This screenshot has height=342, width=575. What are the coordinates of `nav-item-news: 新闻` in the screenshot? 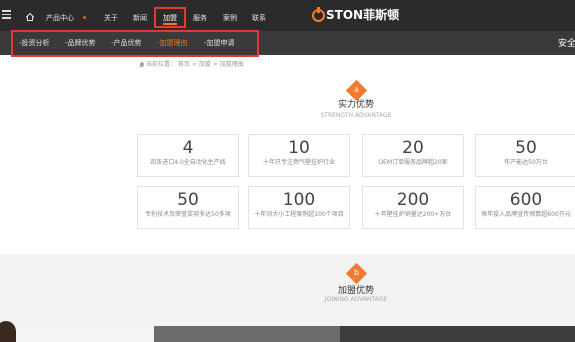 It's located at (140, 18).